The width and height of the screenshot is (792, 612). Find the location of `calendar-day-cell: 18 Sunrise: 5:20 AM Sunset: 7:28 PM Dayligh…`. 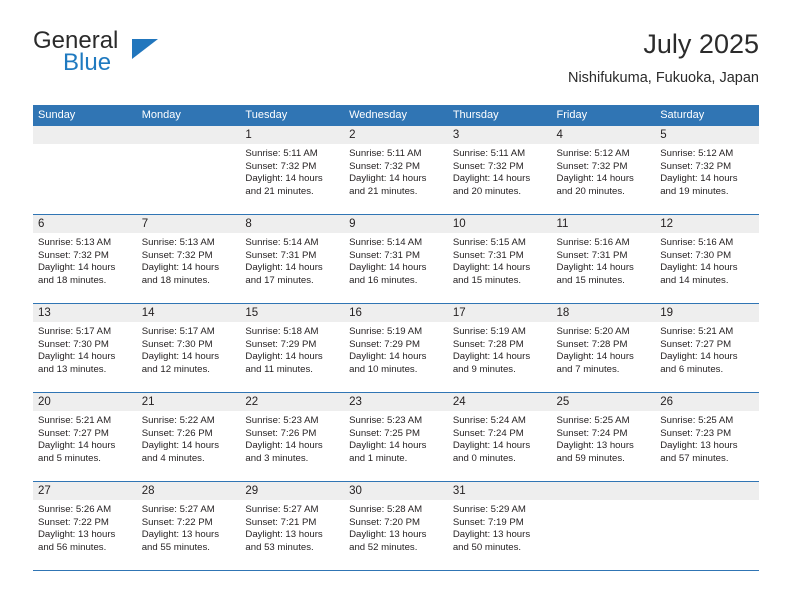

calendar-day-cell: 18 Sunrise: 5:20 AM Sunset: 7:28 PM Dayligh… is located at coordinates (603, 348).